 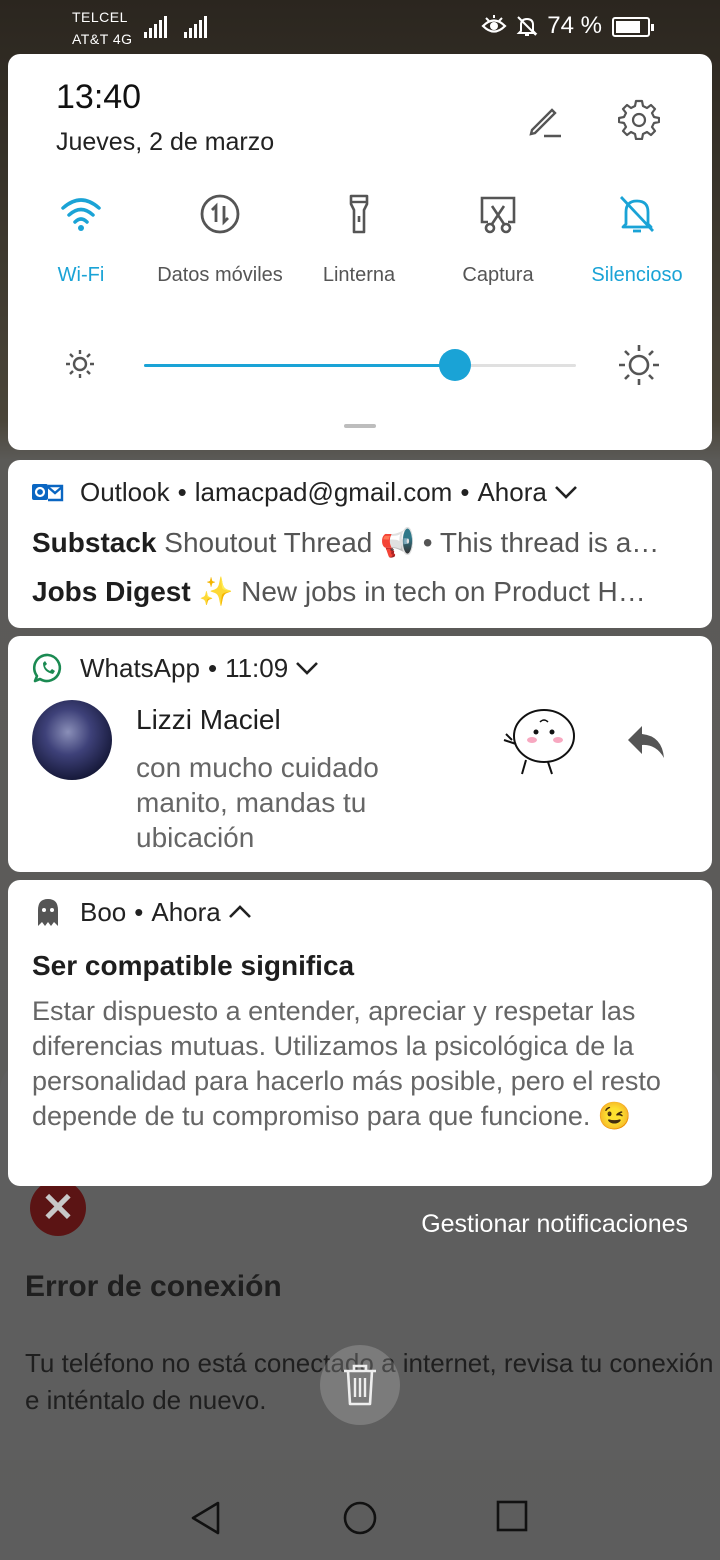 I want to click on eye-comfort-icon, so click(x=494, y=24).